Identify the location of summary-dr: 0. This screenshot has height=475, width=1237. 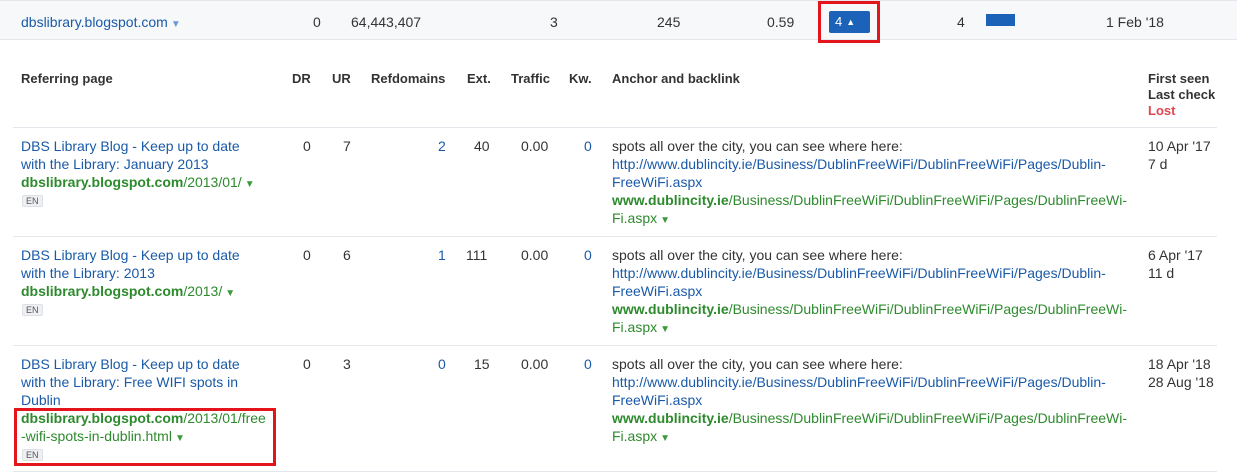
(317, 22).